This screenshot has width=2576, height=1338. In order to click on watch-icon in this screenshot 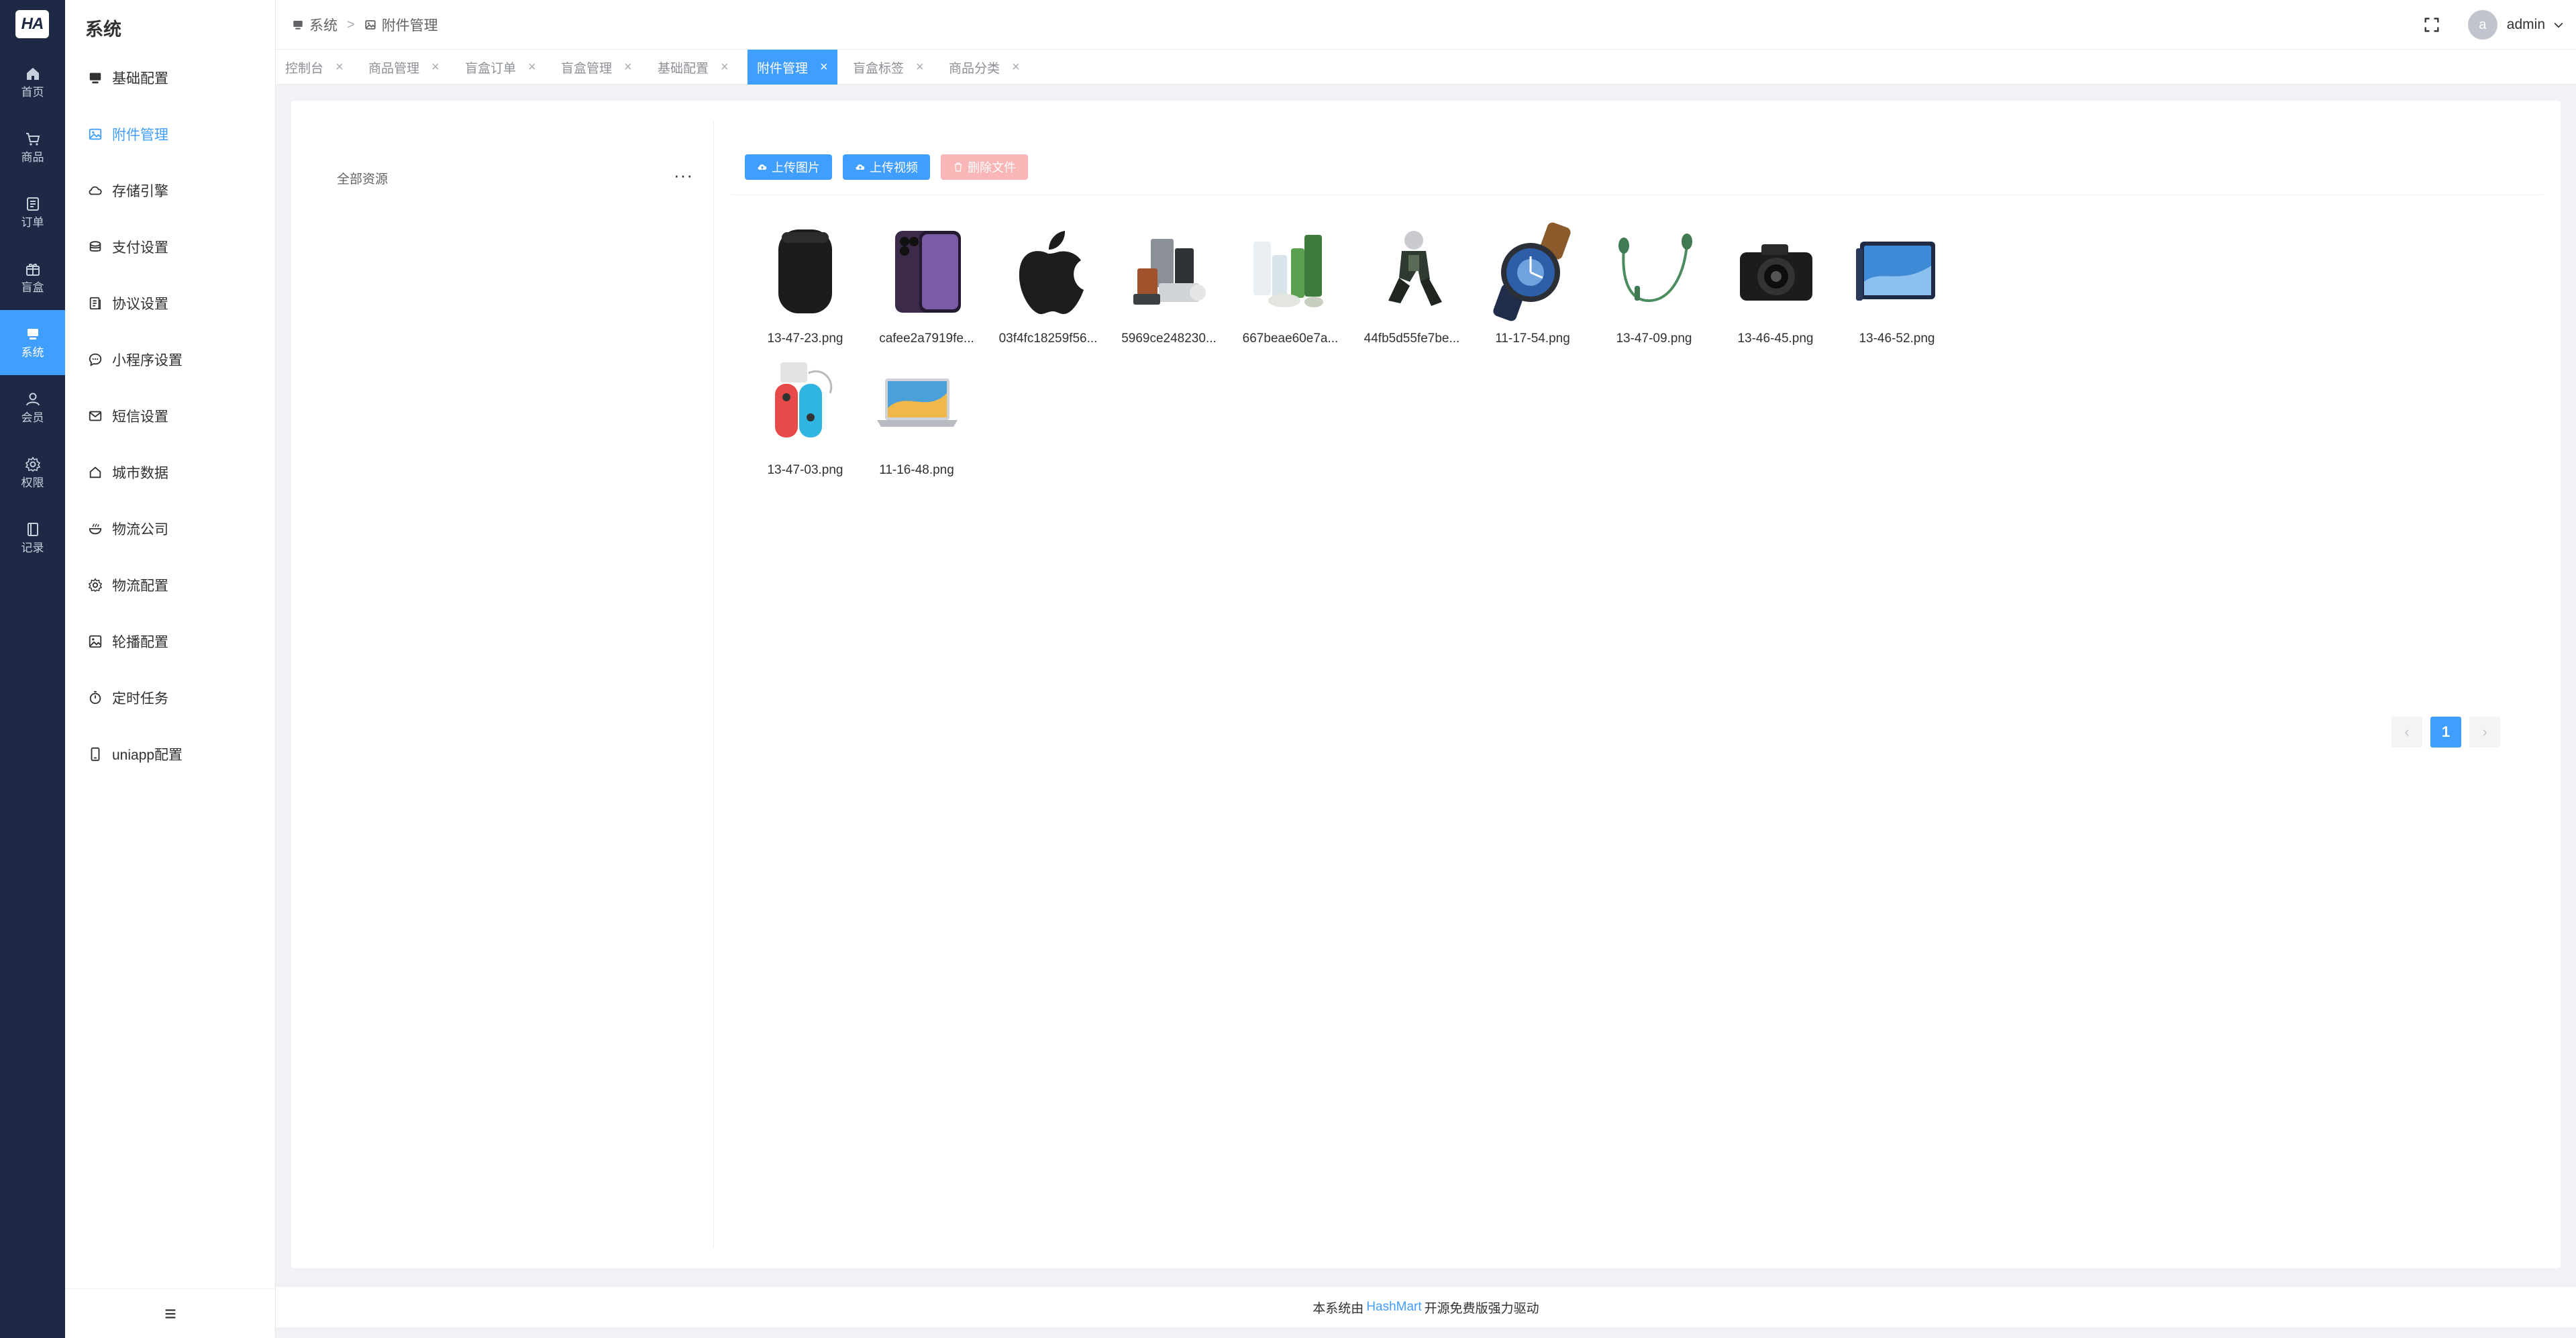, I will do `click(1532, 271)`.